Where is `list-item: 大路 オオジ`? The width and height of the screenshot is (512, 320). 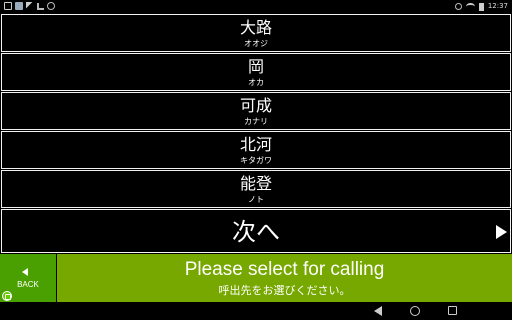
list-item: 大路 オオジ is located at coordinates (256, 33).